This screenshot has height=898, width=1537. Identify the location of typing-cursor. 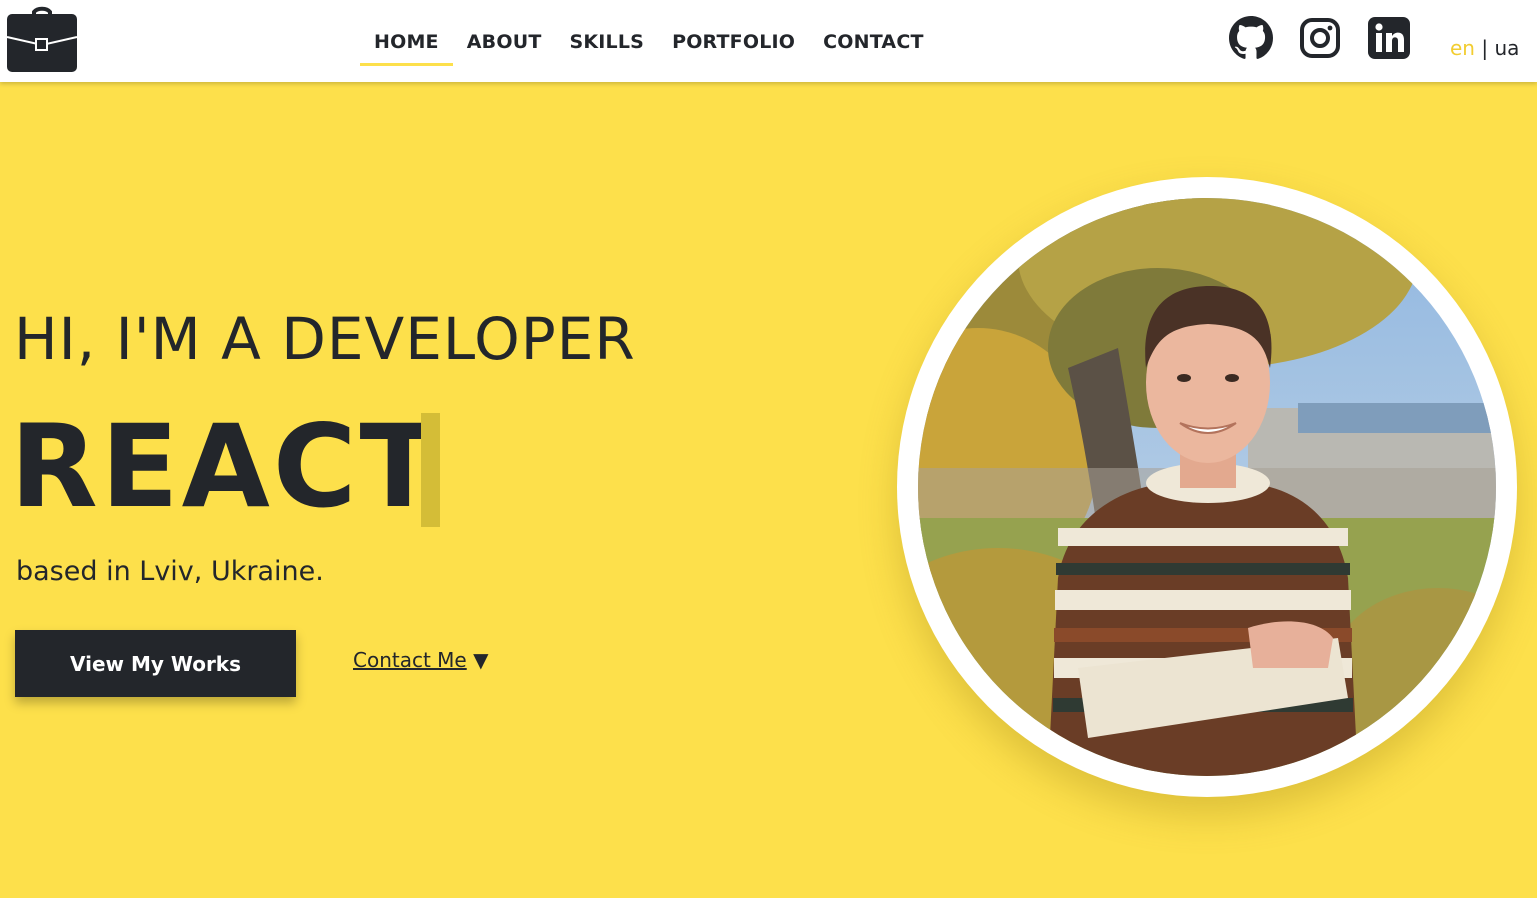
(430, 470).